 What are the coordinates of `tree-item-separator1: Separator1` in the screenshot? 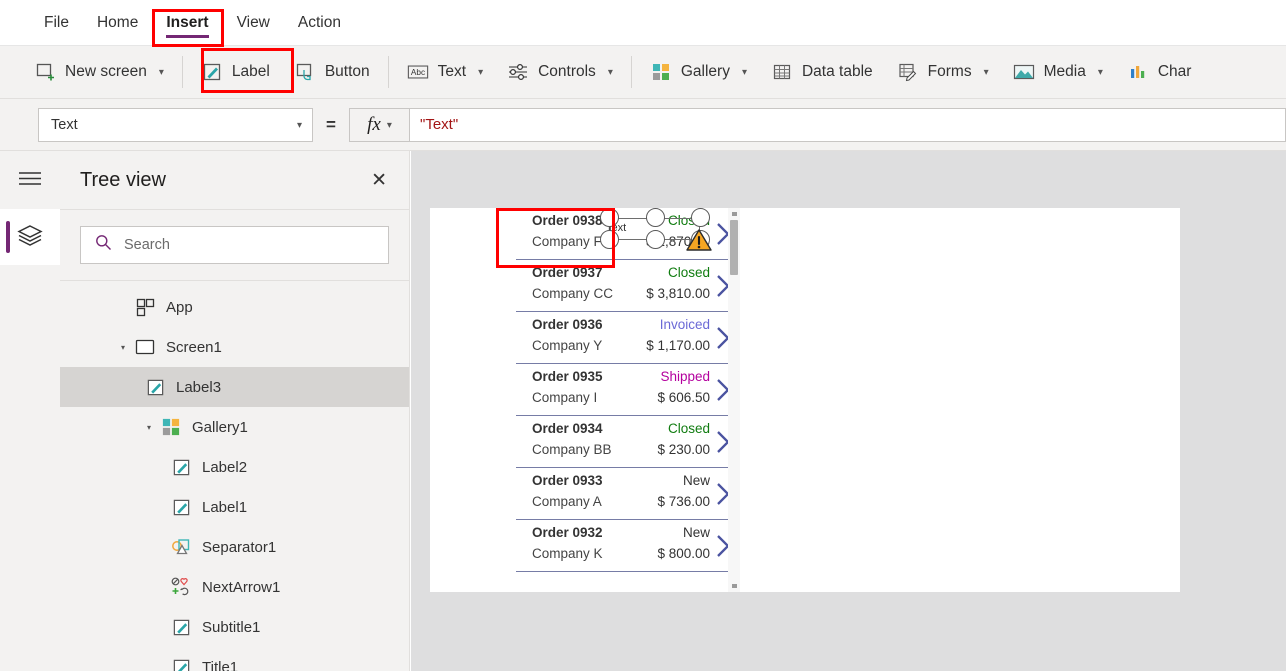 It's located at (234, 547).